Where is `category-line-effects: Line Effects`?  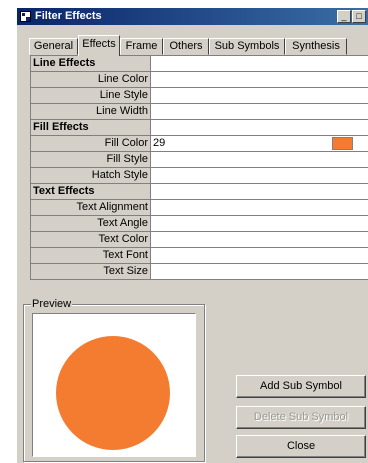 category-line-effects: Line Effects is located at coordinates (91, 63).